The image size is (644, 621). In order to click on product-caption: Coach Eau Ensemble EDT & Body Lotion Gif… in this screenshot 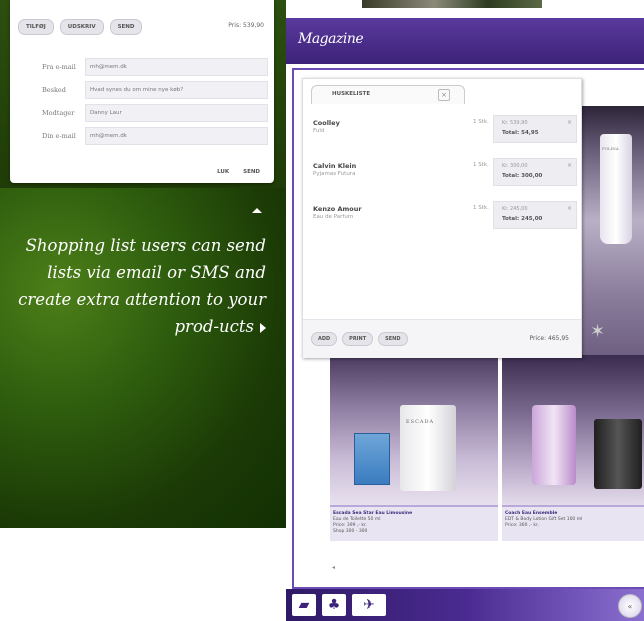, I will do `click(573, 523)`.